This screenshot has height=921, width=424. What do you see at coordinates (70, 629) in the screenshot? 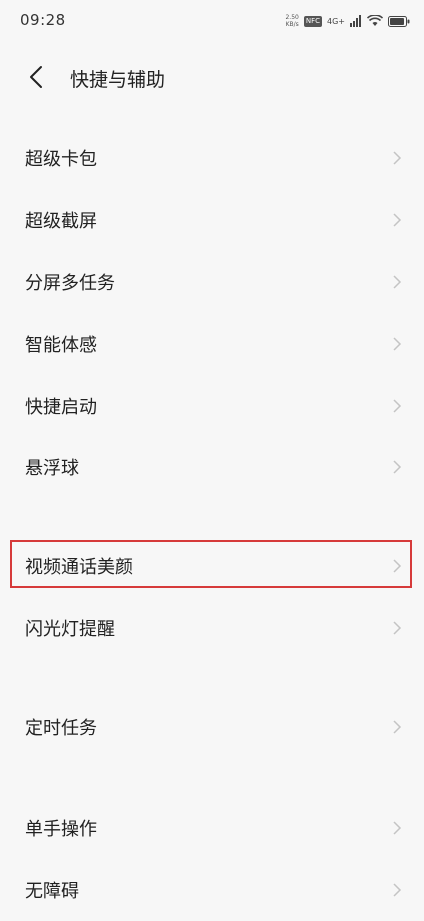
I see `menu-item-label: 闪光灯提醒` at bounding box center [70, 629].